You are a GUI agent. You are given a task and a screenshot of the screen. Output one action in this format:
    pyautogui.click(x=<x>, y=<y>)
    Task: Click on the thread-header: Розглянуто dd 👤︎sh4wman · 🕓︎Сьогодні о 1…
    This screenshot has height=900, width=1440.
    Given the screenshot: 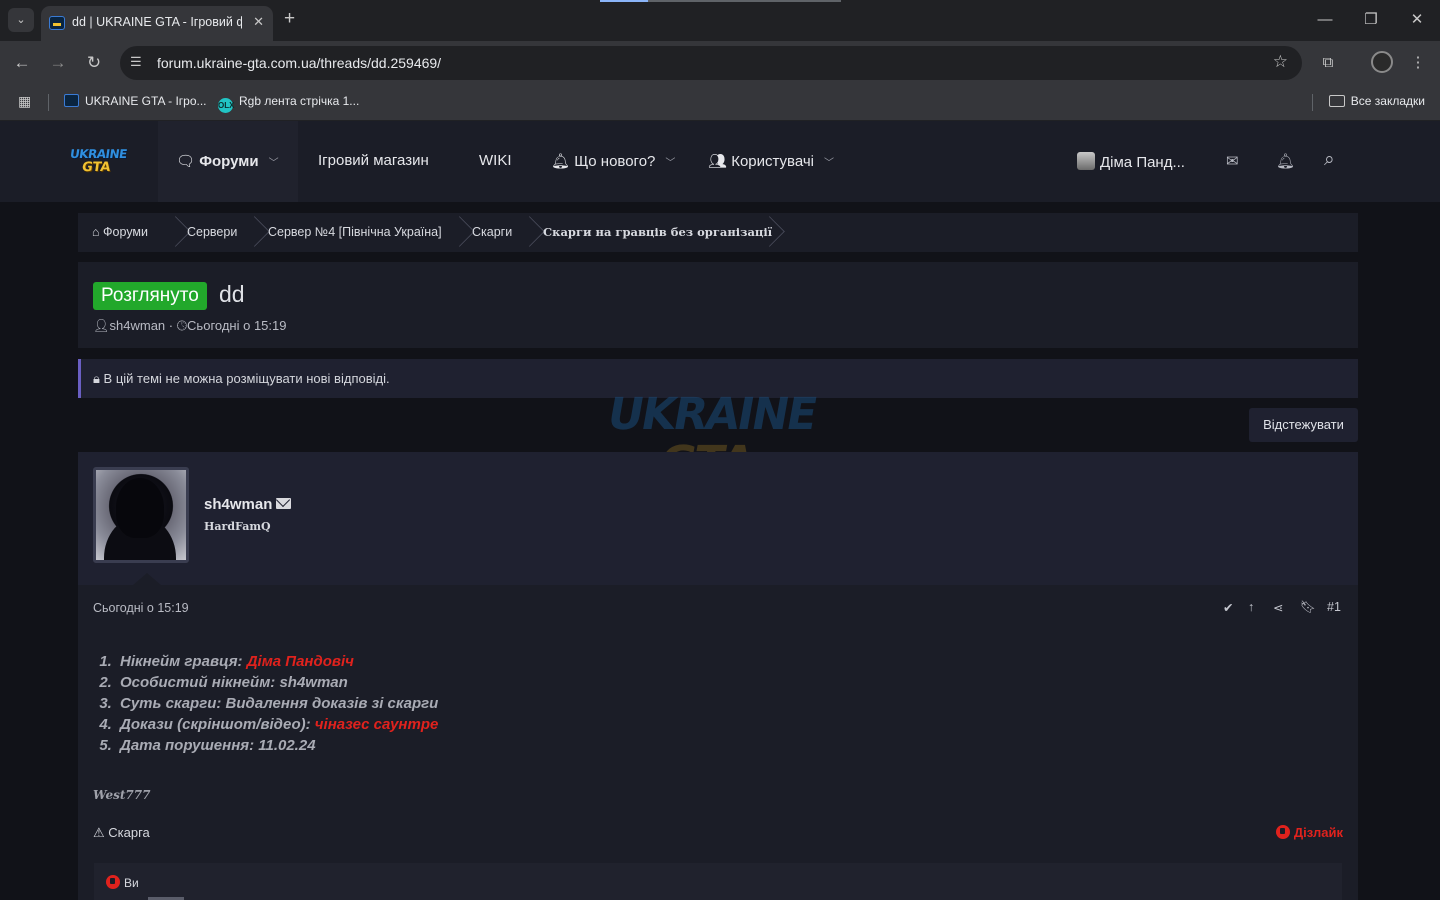 What is the action you would take?
    pyautogui.click(x=718, y=305)
    